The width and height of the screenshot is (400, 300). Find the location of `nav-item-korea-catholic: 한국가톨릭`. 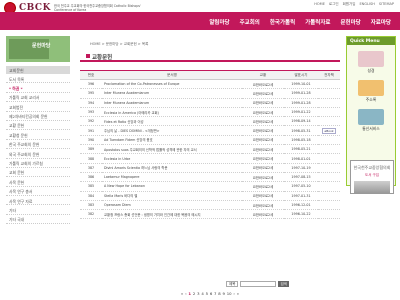

nav-item-korea-catholic: 한국가톨릭 is located at coordinates (282, 21).